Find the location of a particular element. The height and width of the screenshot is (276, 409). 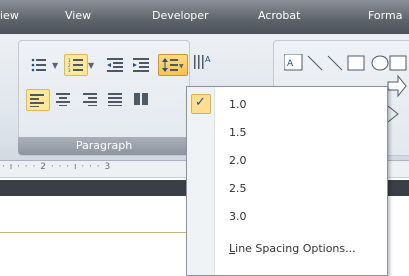

bullets-button is located at coordinates (39, 65).